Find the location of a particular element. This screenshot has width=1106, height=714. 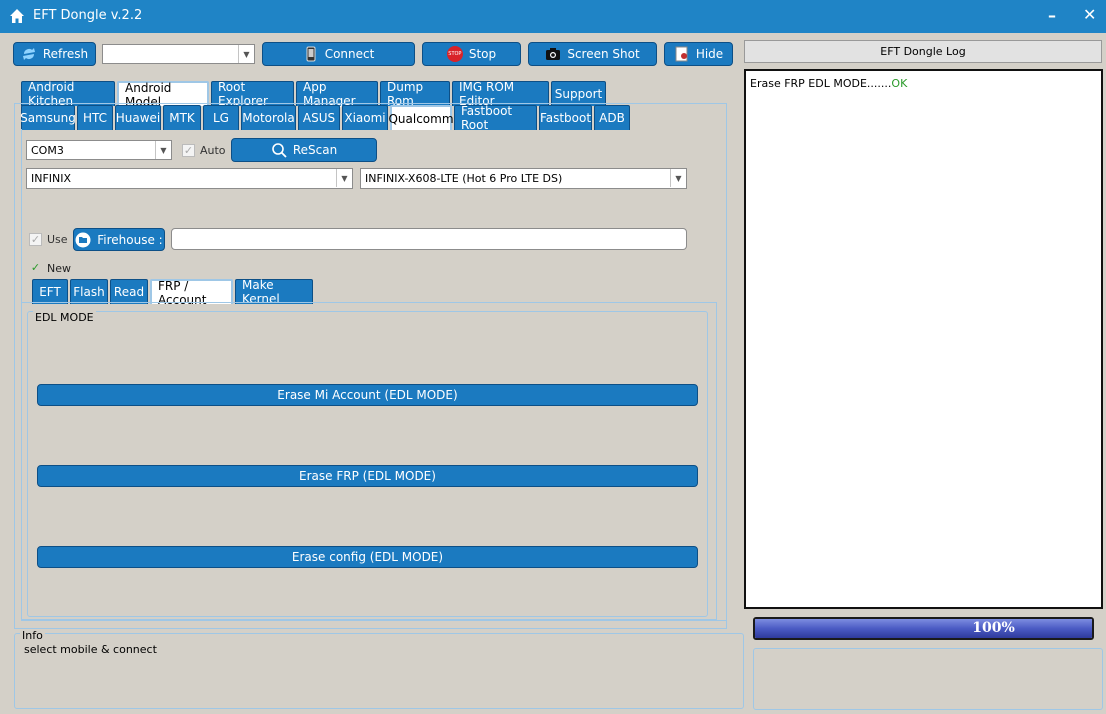

info-text: select mobile & connect is located at coordinates (90, 649).